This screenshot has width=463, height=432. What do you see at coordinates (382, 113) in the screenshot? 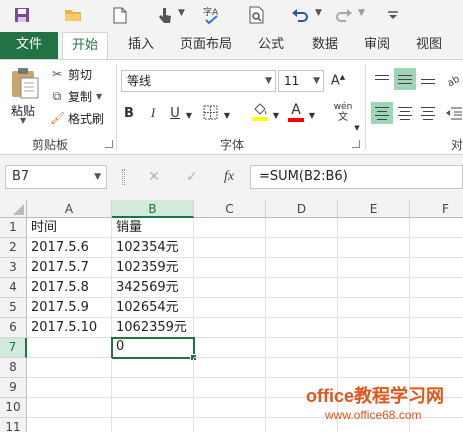
I see `align-left-button` at bounding box center [382, 113].